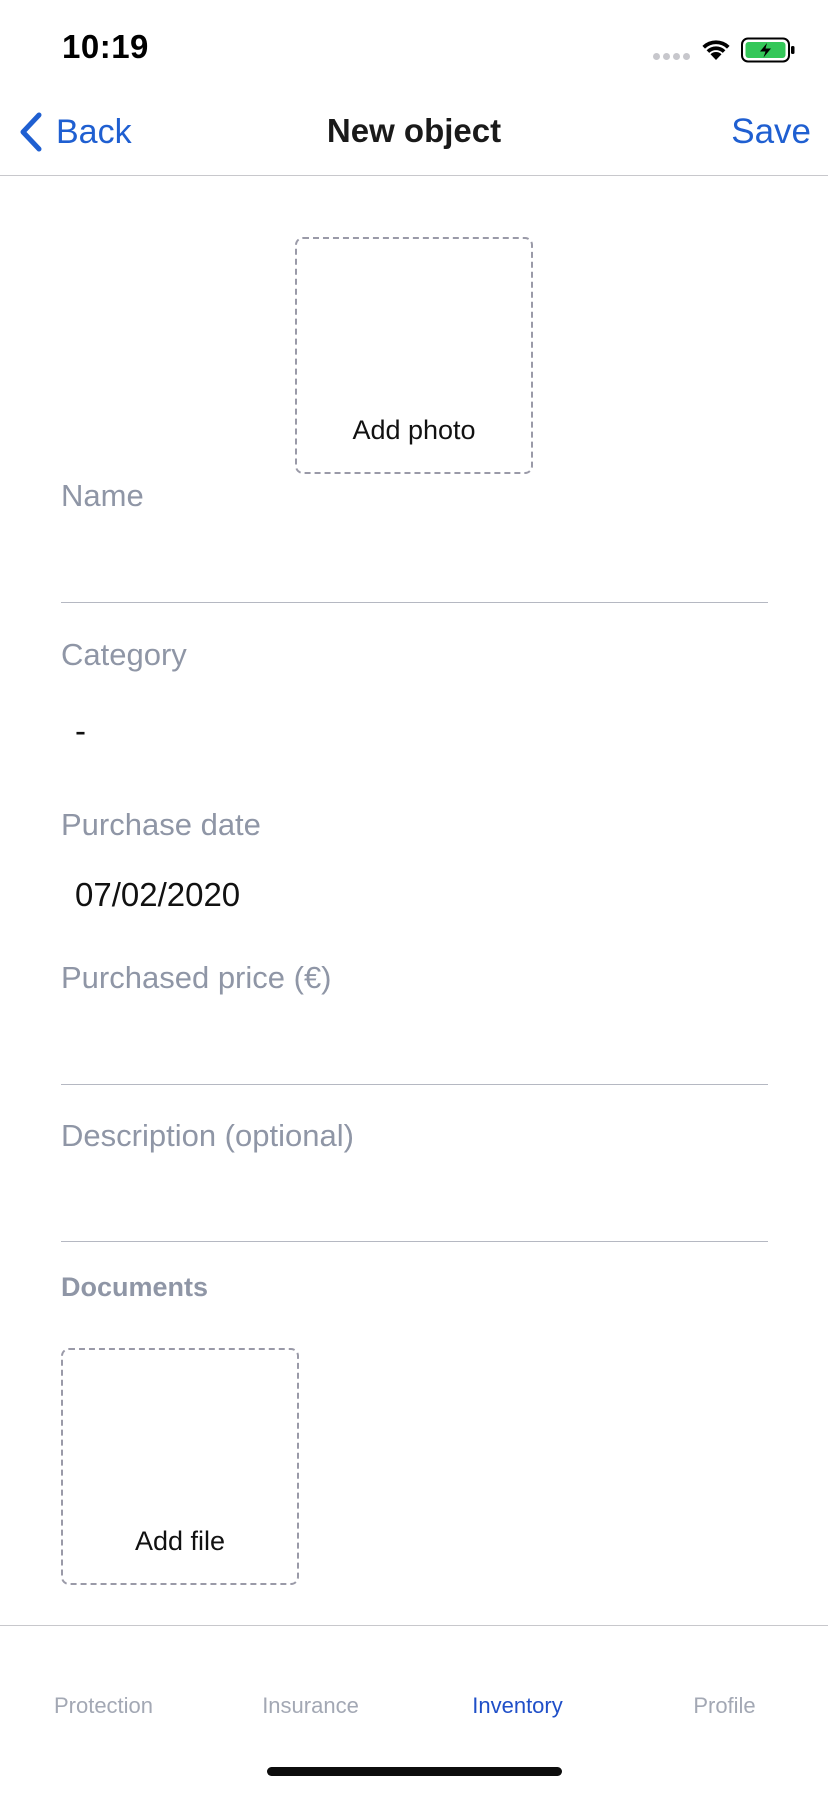  What do you see at coordinates (414, 1084) in the screenshot?
I see `purchased-price-divider` at bounding box center [414, 1084].